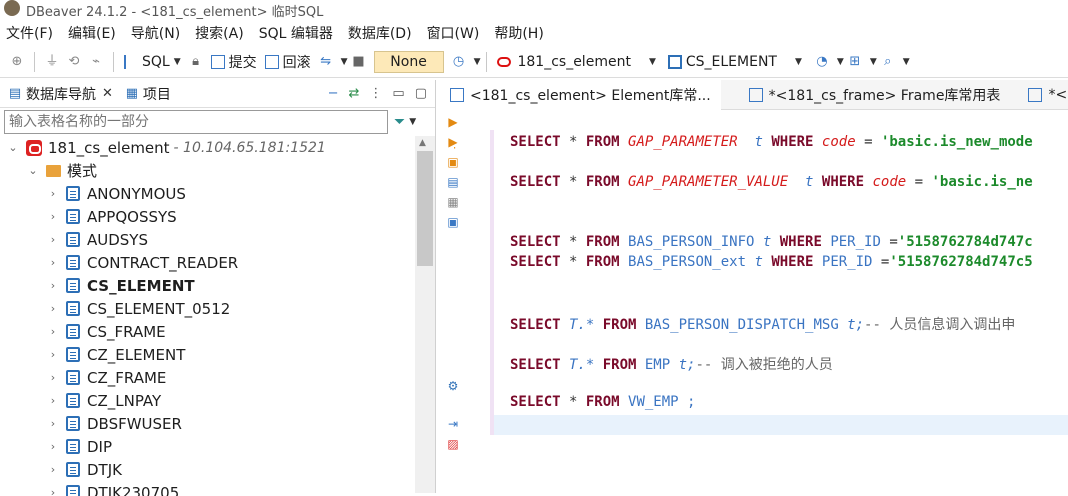 The height and width of the screenshot is (496, 1068). I want to click on tab-third-editor: *<, so click(1043, 95).